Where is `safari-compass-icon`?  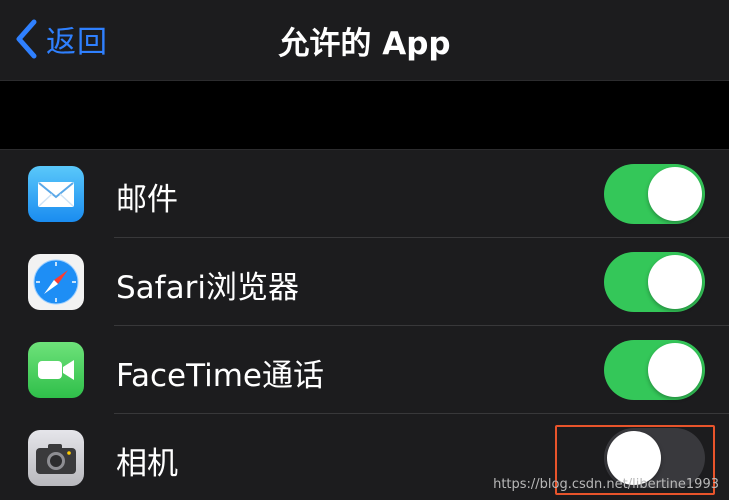 safari-compass-icon is located at coordinates (56, 282).